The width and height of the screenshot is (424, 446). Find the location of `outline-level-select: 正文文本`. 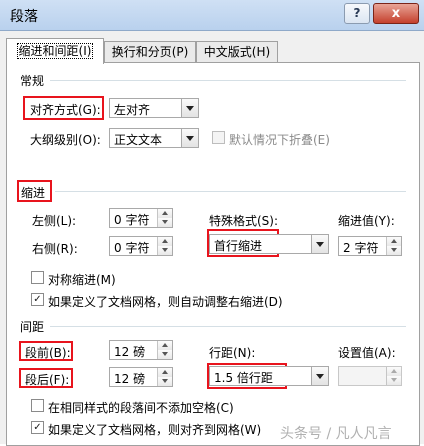

outline-level-select: 正文文本 is located at coordinates (154, 138).